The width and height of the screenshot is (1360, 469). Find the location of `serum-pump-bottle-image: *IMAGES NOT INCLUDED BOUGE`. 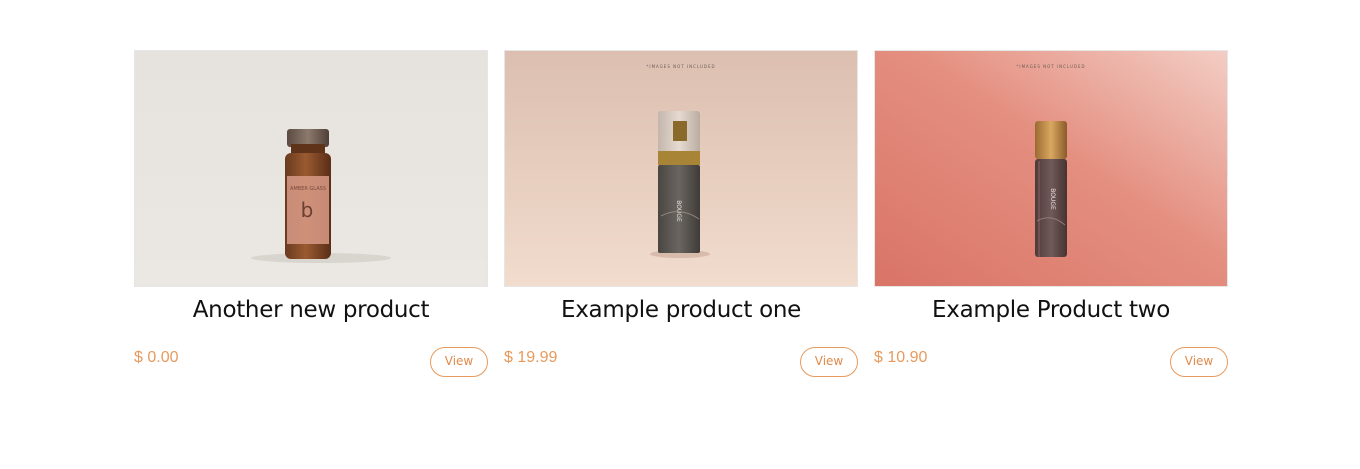

serum-pump-bottle-image: *IMAGES NOT INCLUDED BOUGE is located at coordinates (681, 168).